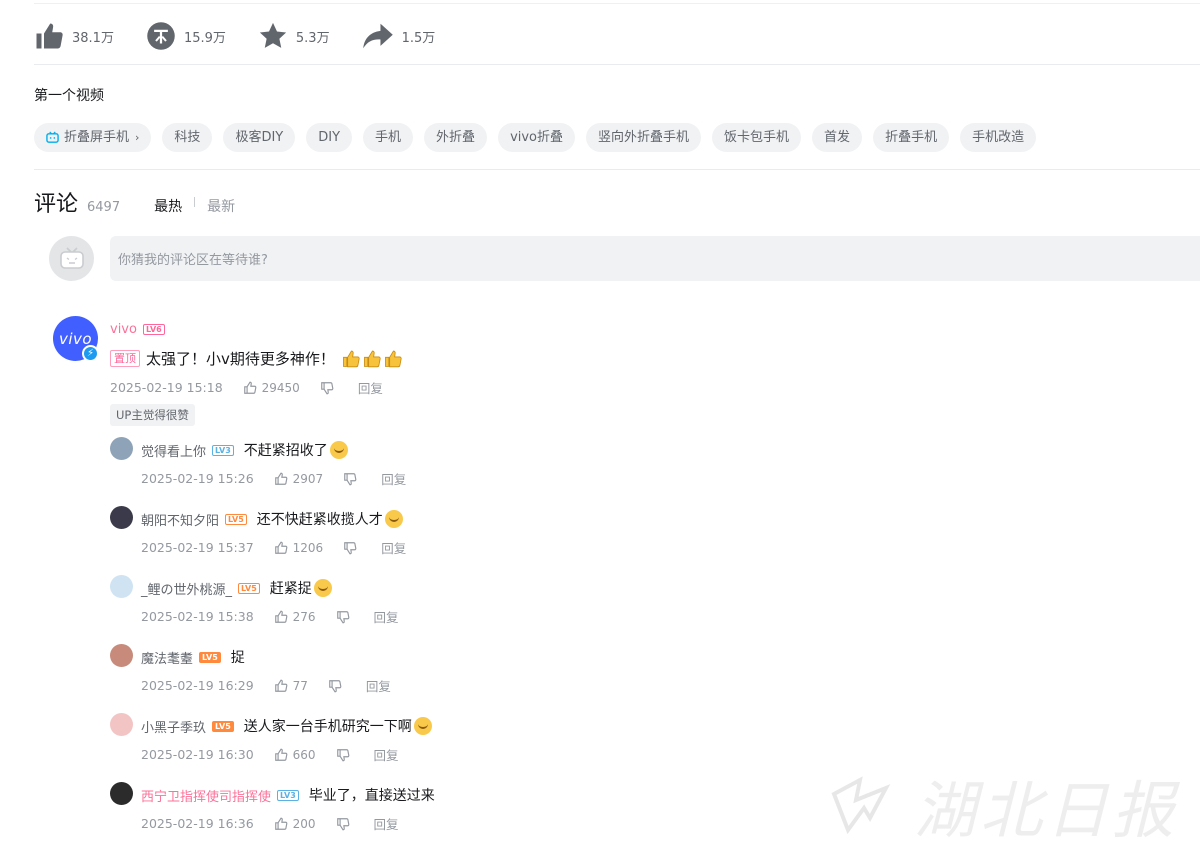 Image resolution: width=1200 pixels, height=850 pixels. Describe the element at coordinates (911, 137) in the screenshot. I see `tag-item: 折叠手机` at that location.